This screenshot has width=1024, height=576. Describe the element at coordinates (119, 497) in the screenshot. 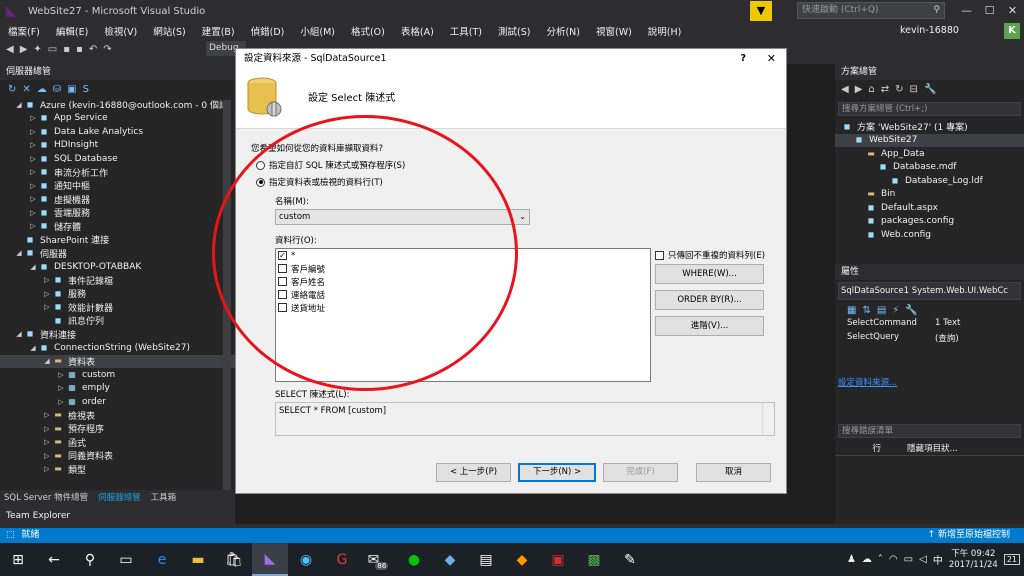

I see `panel-tab: 伺服器總管` at that location.